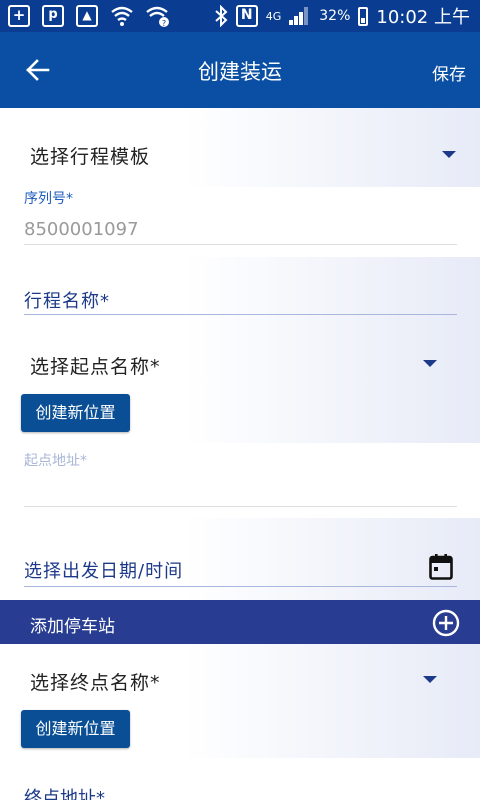 Image resolution: width=480 pixels, height=800 pixels. I want to click on serial-underline, so click(240, 244).